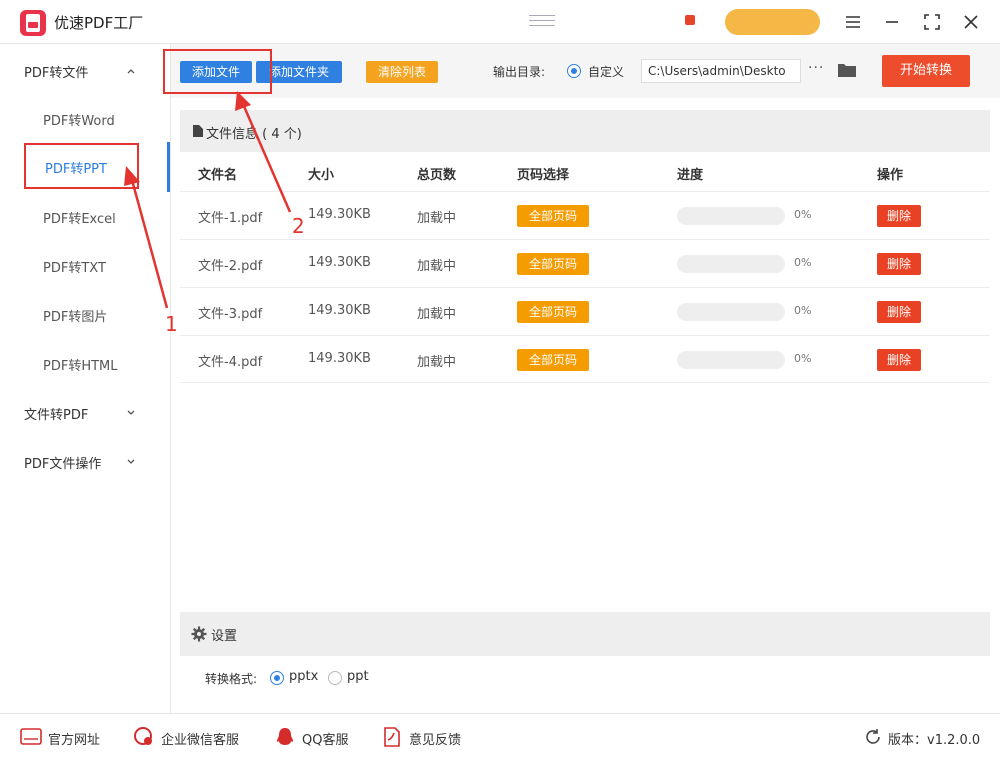  Describe the element at coordinates (392, 737) in the screenshot. I see `feedback-icon` at that location.